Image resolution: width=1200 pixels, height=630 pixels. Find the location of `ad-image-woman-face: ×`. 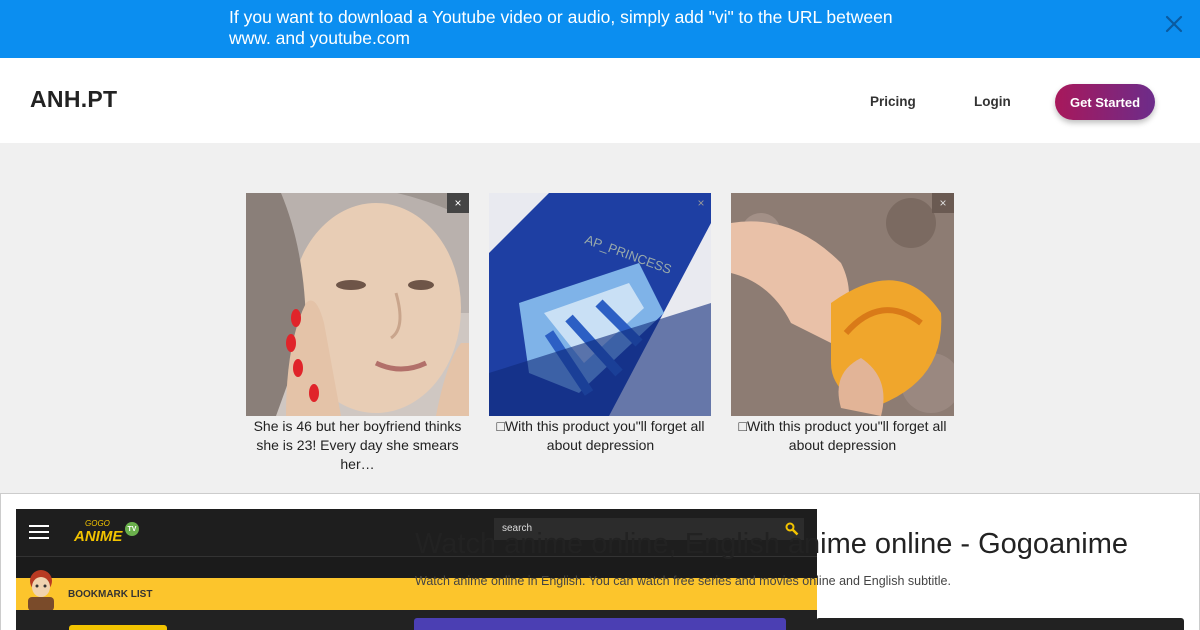

ad-image-woman-face: × is located at coordinates (357, 304).